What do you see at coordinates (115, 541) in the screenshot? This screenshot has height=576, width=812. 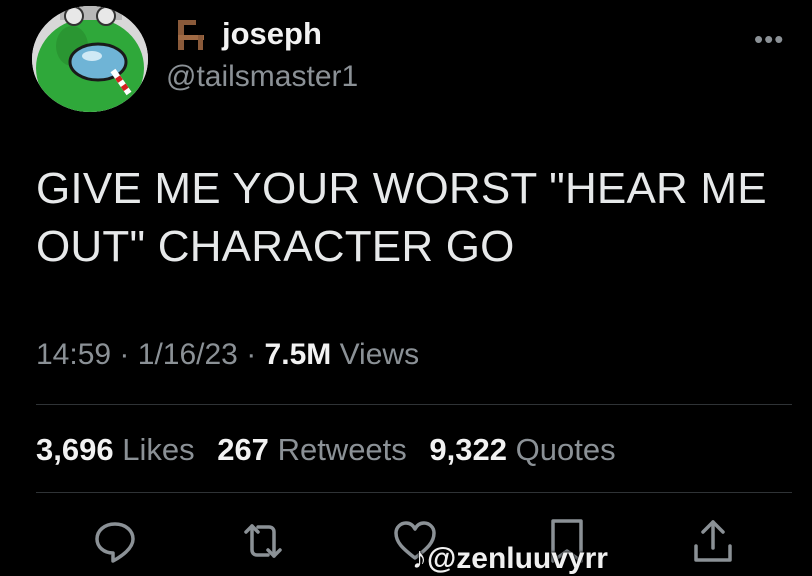 I see `reply-icon` at bounding box center [115, 541].